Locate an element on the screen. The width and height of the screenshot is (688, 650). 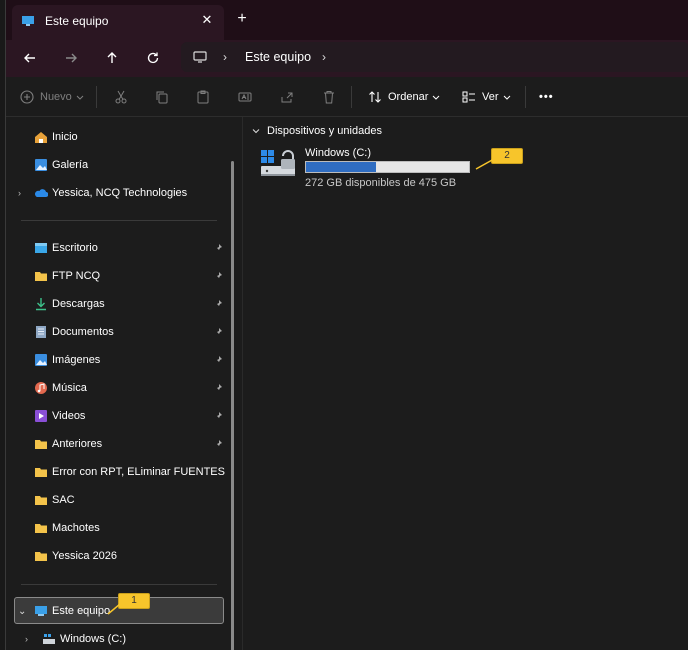
sidebar-item-label: Descargas is located at coordinates (78, 304).